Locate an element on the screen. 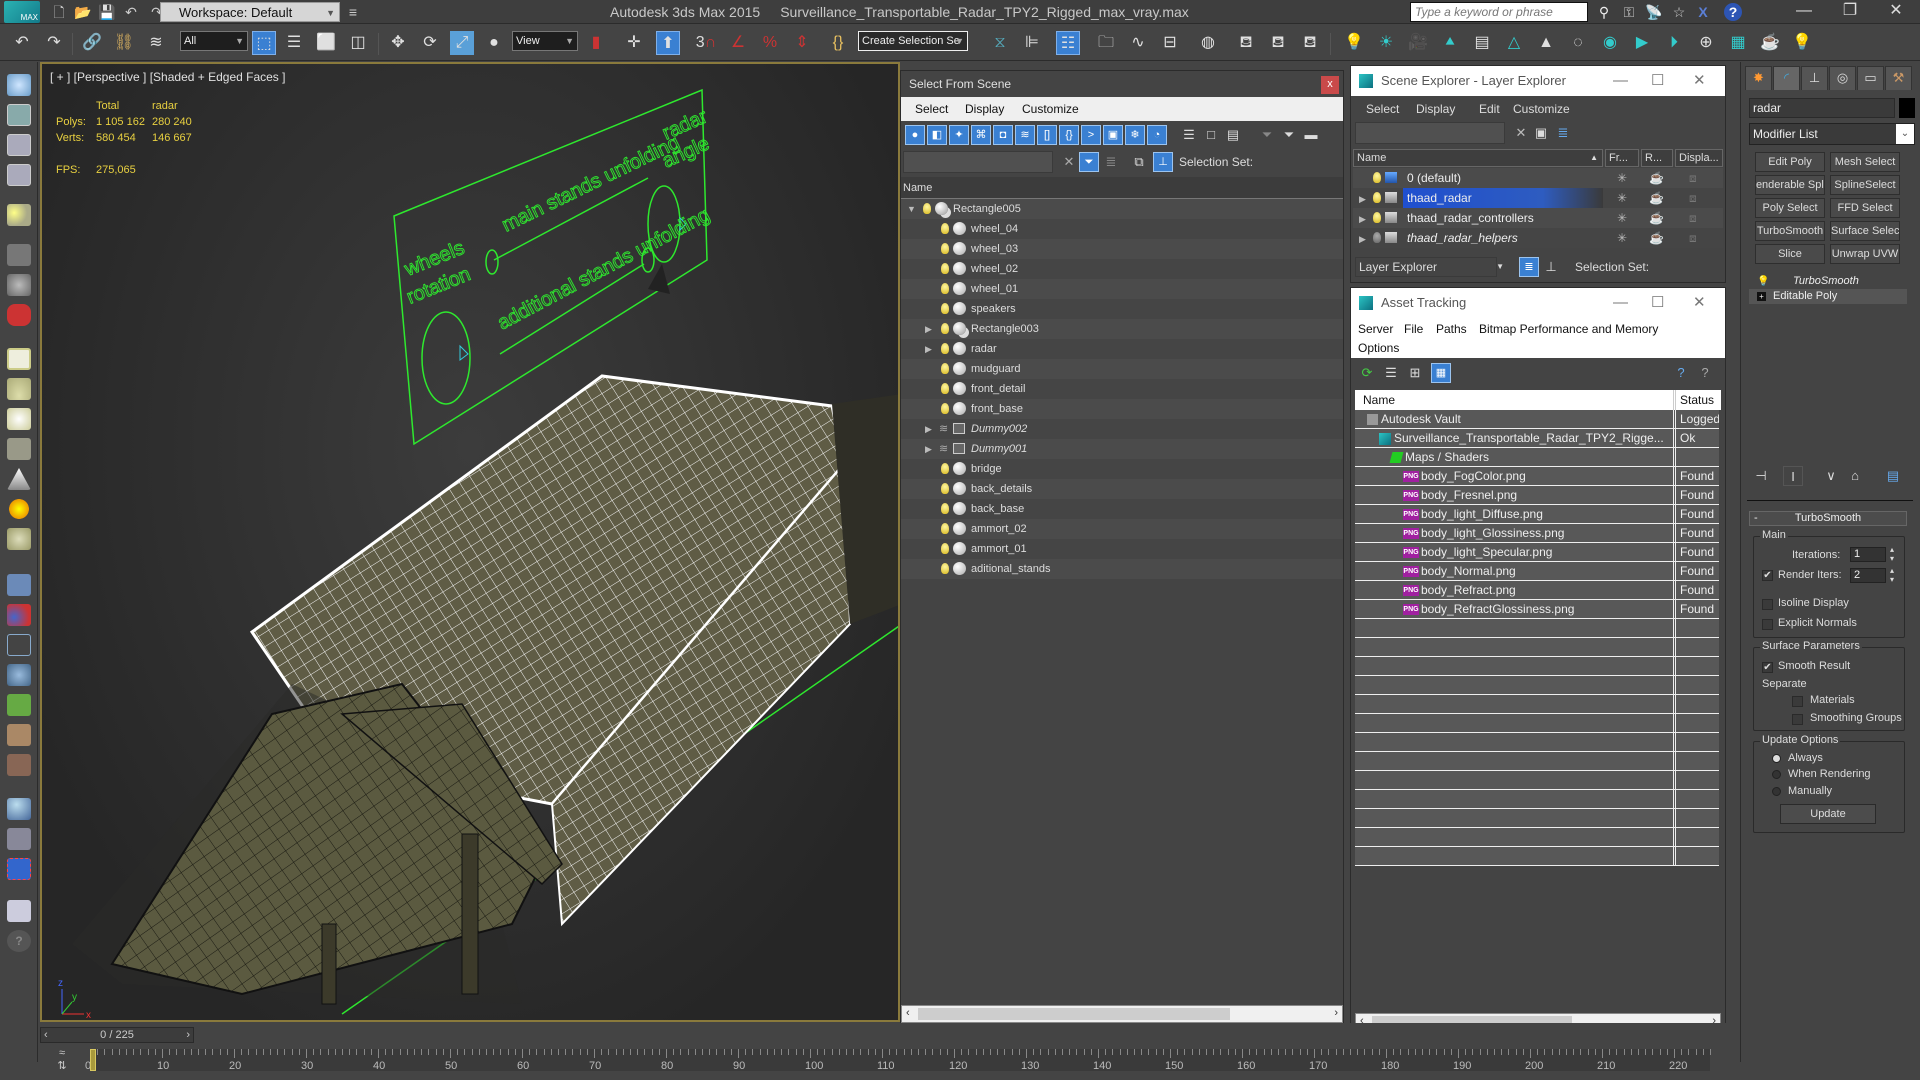  menu-display: Display is located at coordinates (1435, 109).